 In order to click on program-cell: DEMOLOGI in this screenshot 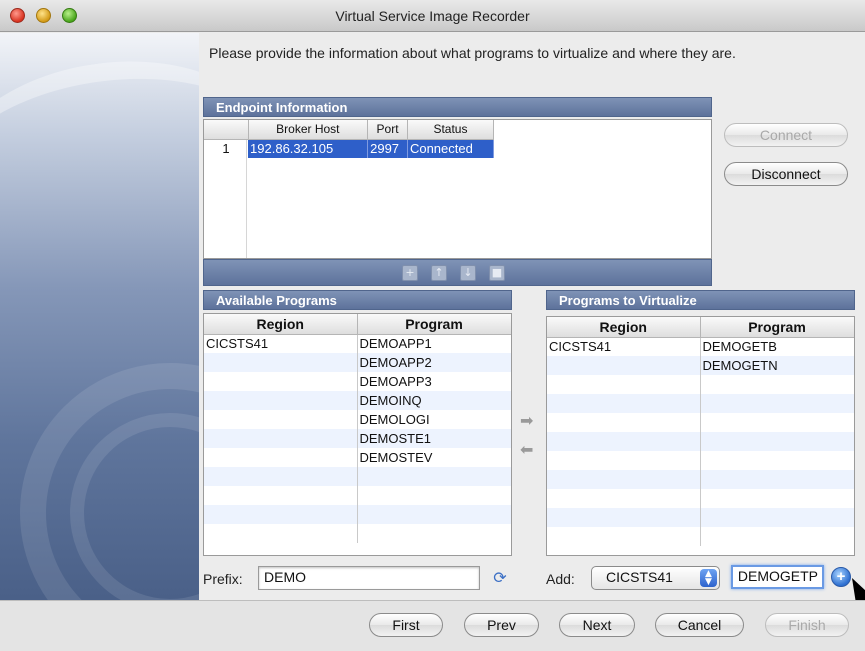, I will do `click(434, 419)`.